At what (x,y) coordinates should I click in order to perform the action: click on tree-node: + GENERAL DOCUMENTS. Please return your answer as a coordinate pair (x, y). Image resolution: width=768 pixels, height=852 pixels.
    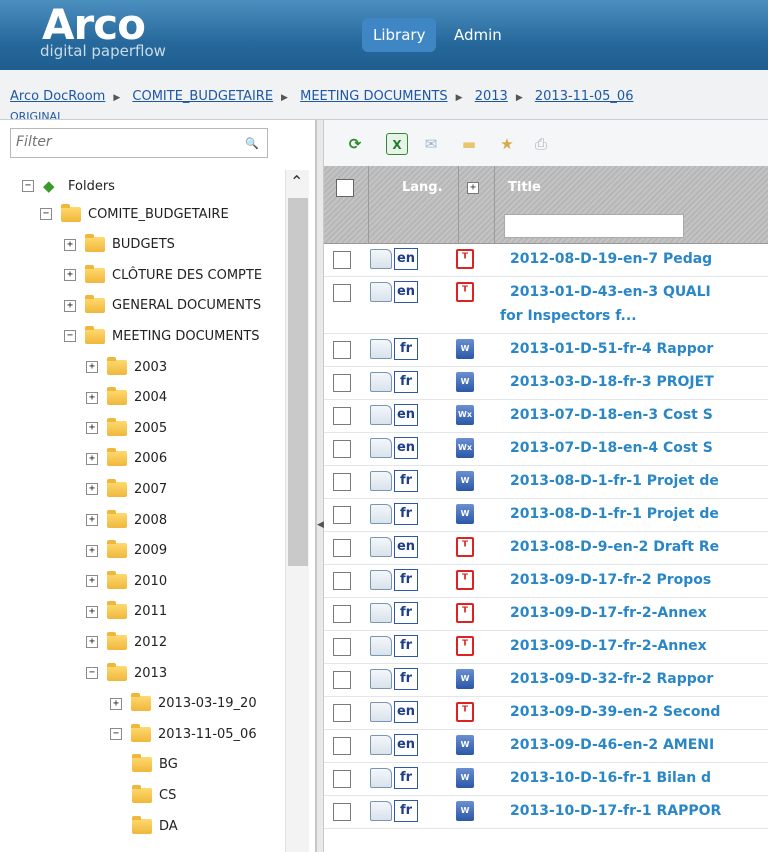
    Looking at the image, I should click on (162, 306).